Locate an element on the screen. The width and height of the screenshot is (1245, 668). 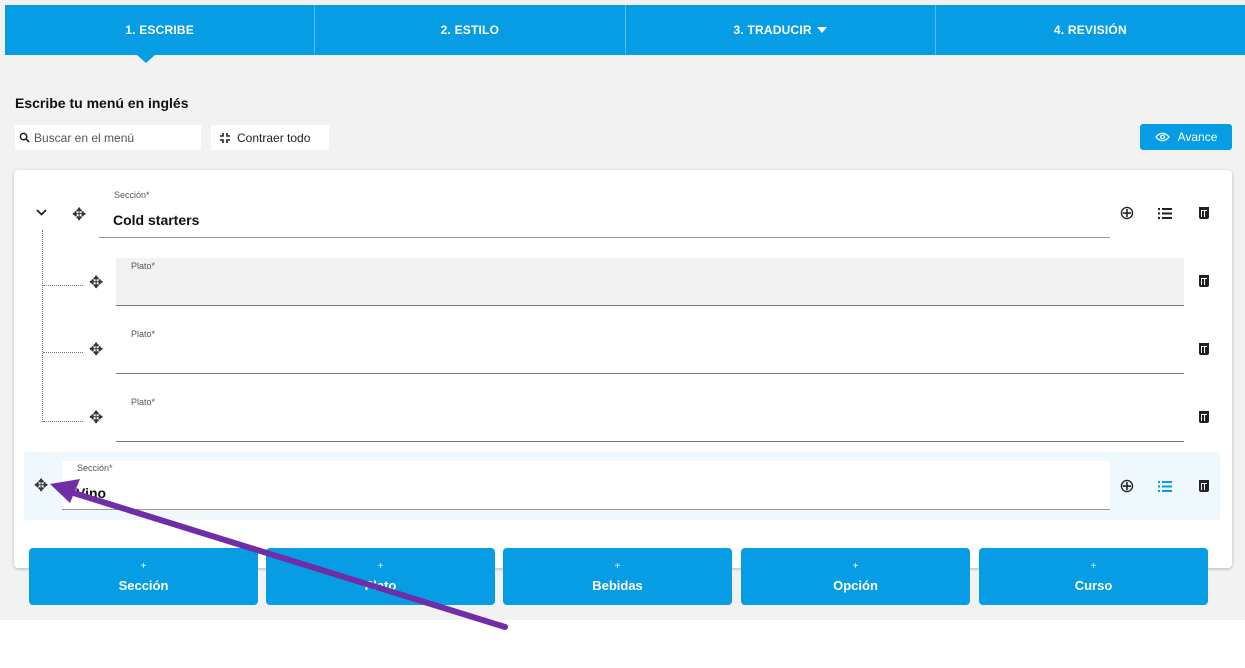
tab-escribe: 1. ESCRIBE is located at coordinates (160, 30).